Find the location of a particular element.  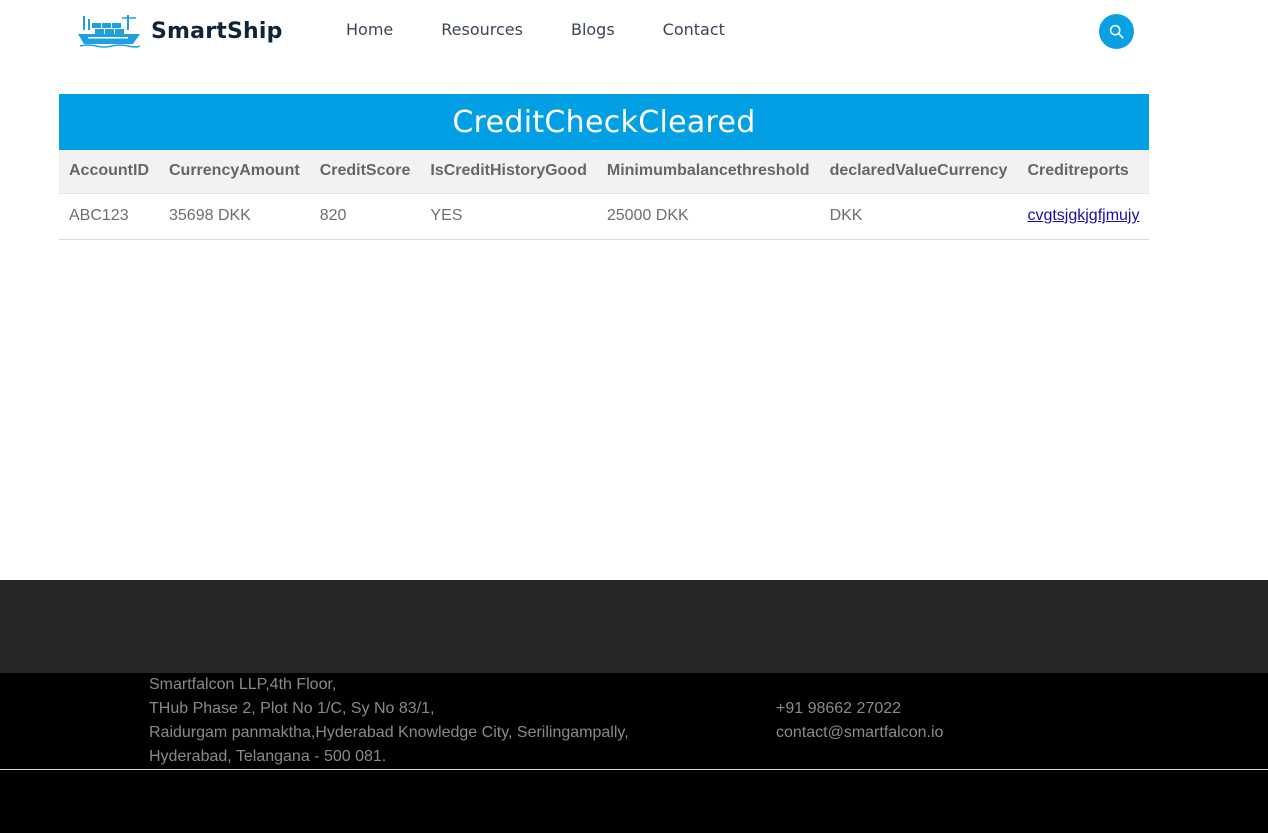

footer-top-band is located at coordinates (634, 626).